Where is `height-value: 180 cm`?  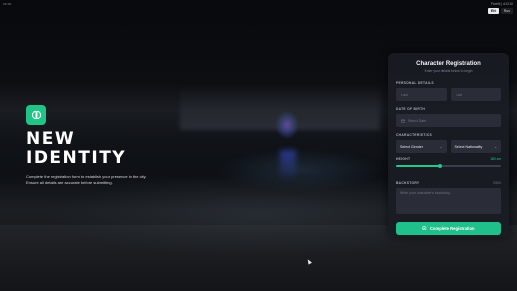
height-value: 180 cm is located at coordinates (495, 159).